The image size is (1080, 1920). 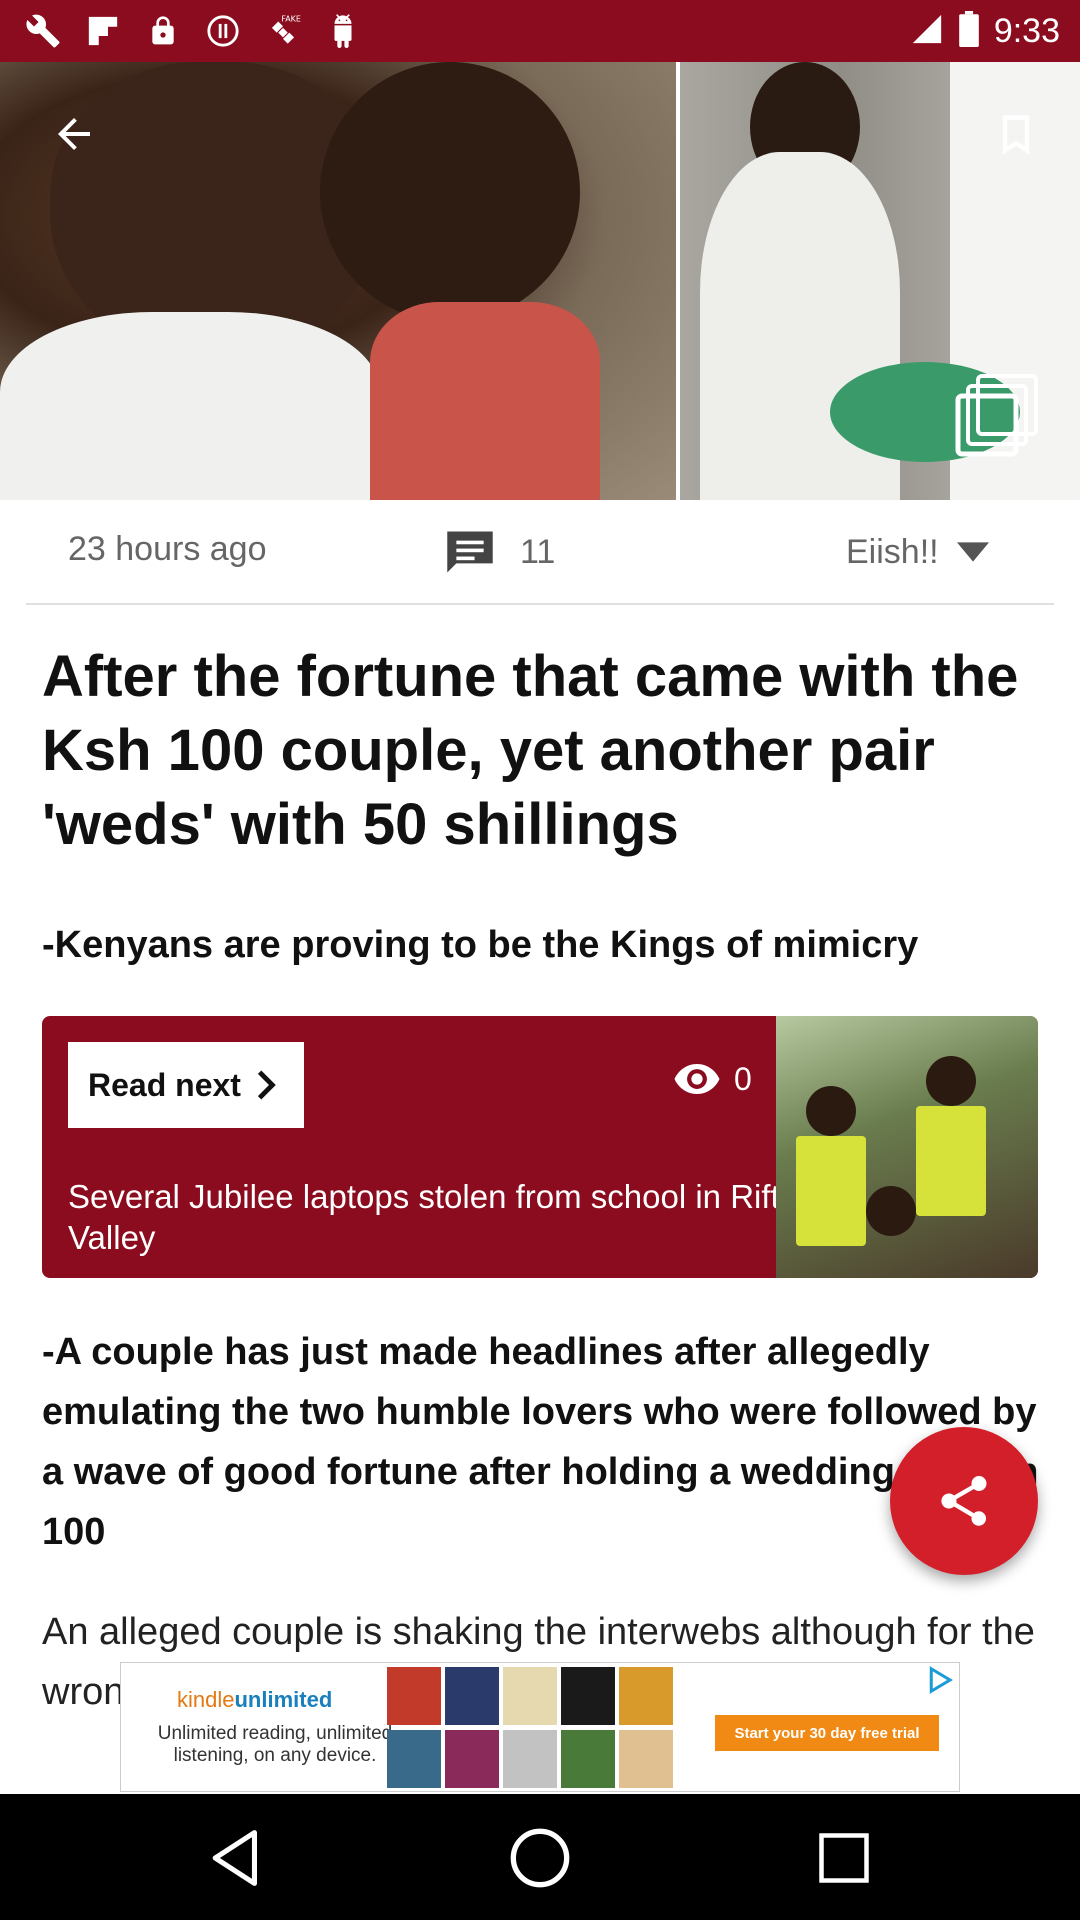 I want to click on ad-book-covers, so click(x=558, y=1727).